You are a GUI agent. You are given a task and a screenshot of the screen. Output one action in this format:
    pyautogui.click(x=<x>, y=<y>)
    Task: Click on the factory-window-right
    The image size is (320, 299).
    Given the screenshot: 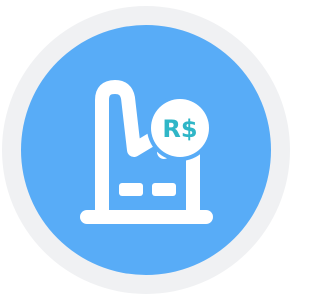 What is the action you would take?
    pyautogui.click(x=164, y=189)
    